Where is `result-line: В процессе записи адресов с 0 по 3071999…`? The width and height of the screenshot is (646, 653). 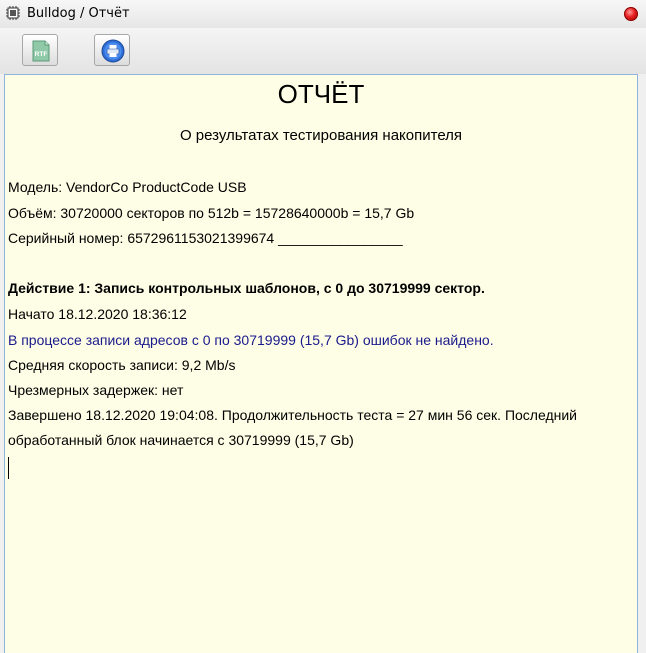
result-line: В процессе записи адресов с 0 по 3071999… is located at coordinates (251, 340).